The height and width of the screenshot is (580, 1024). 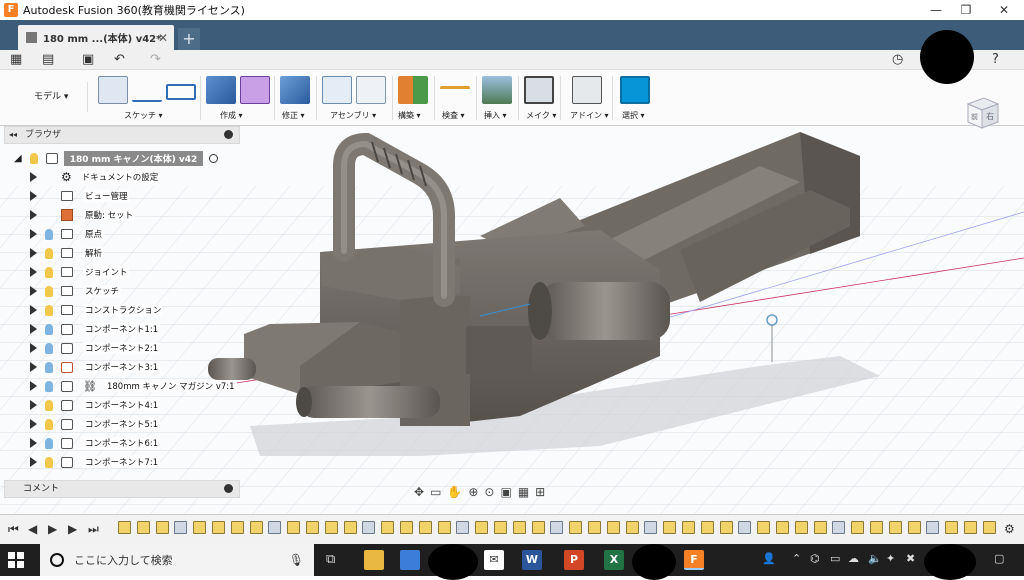 What do you see at coordinates (231, 115) in the screenshot?
I see `create-menu: 作成 ▾` at bounding box center [231, 115].